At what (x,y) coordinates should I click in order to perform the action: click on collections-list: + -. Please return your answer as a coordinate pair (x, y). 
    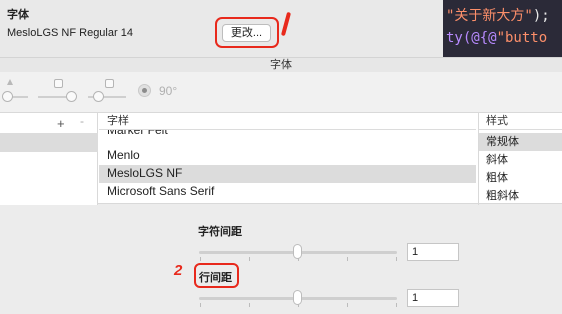
    Looking at the image, I should click on (49, 159).